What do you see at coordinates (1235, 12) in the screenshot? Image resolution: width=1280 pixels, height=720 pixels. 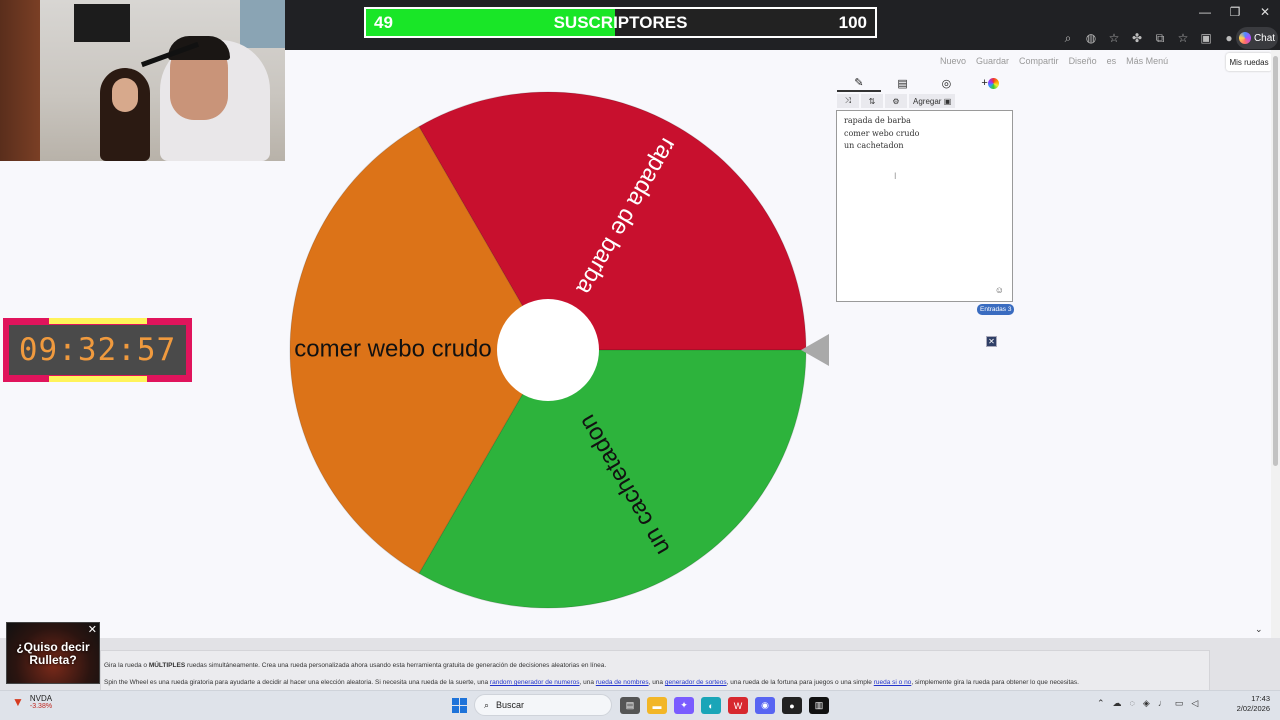 I see `maximize-icon: ❐` at bounding box center [1235, 12].